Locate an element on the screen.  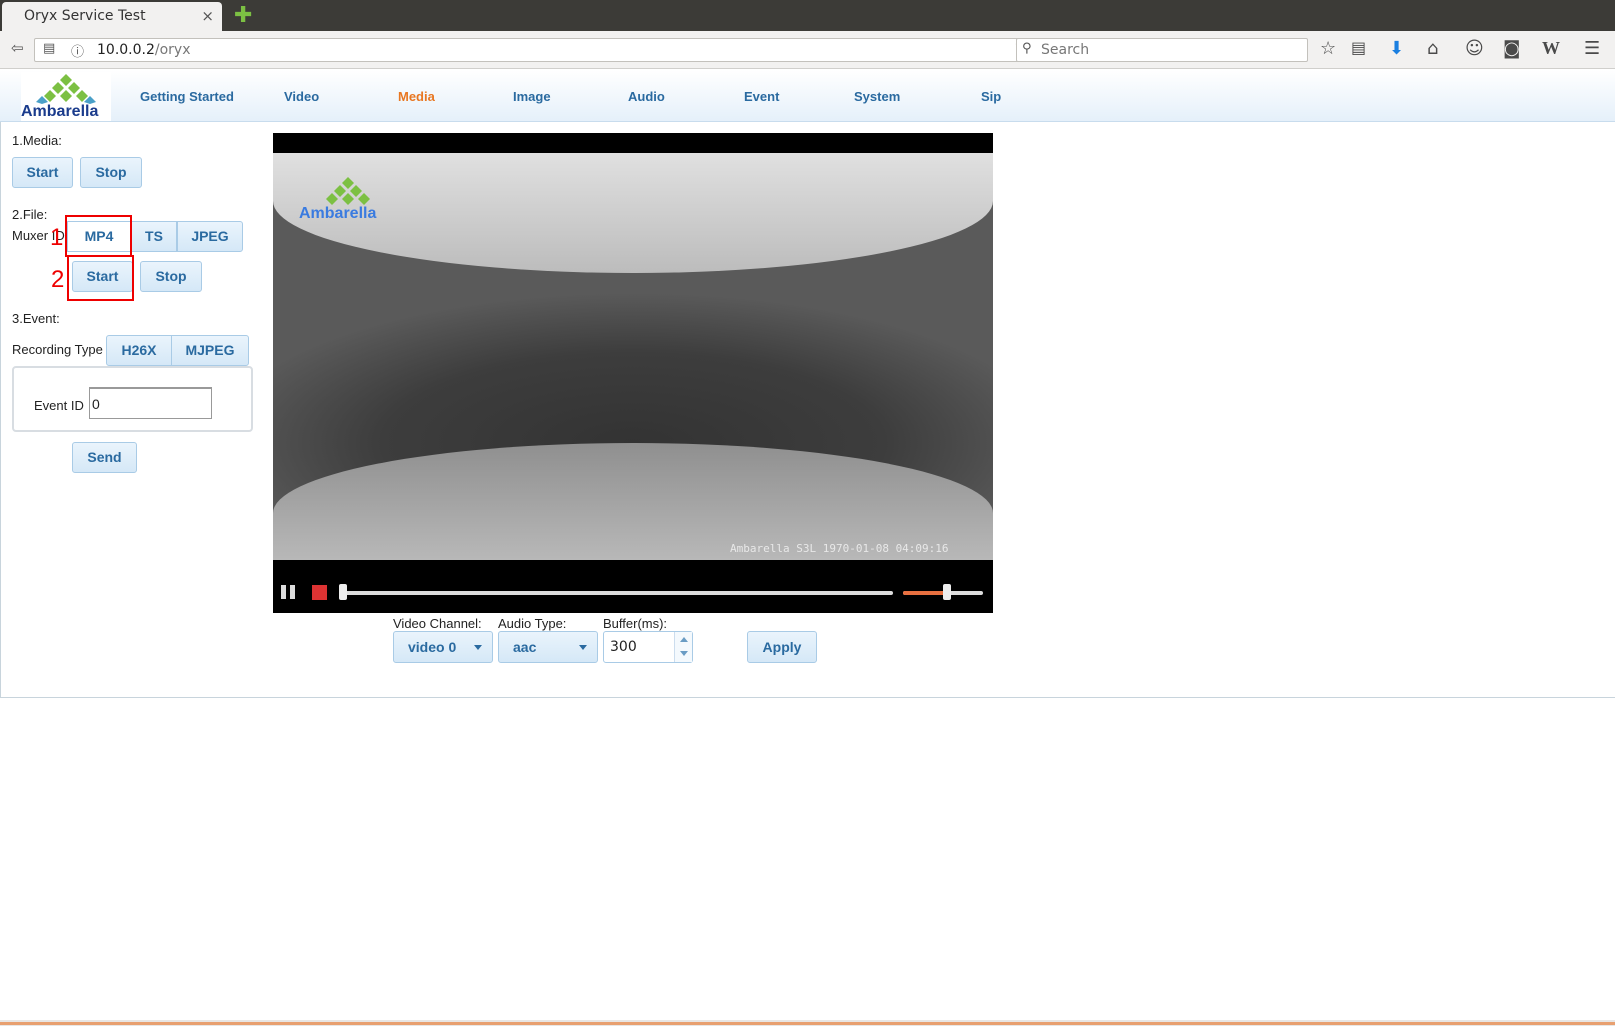
url-host: 10.0.0.2 is located at coordinates (126, 50).